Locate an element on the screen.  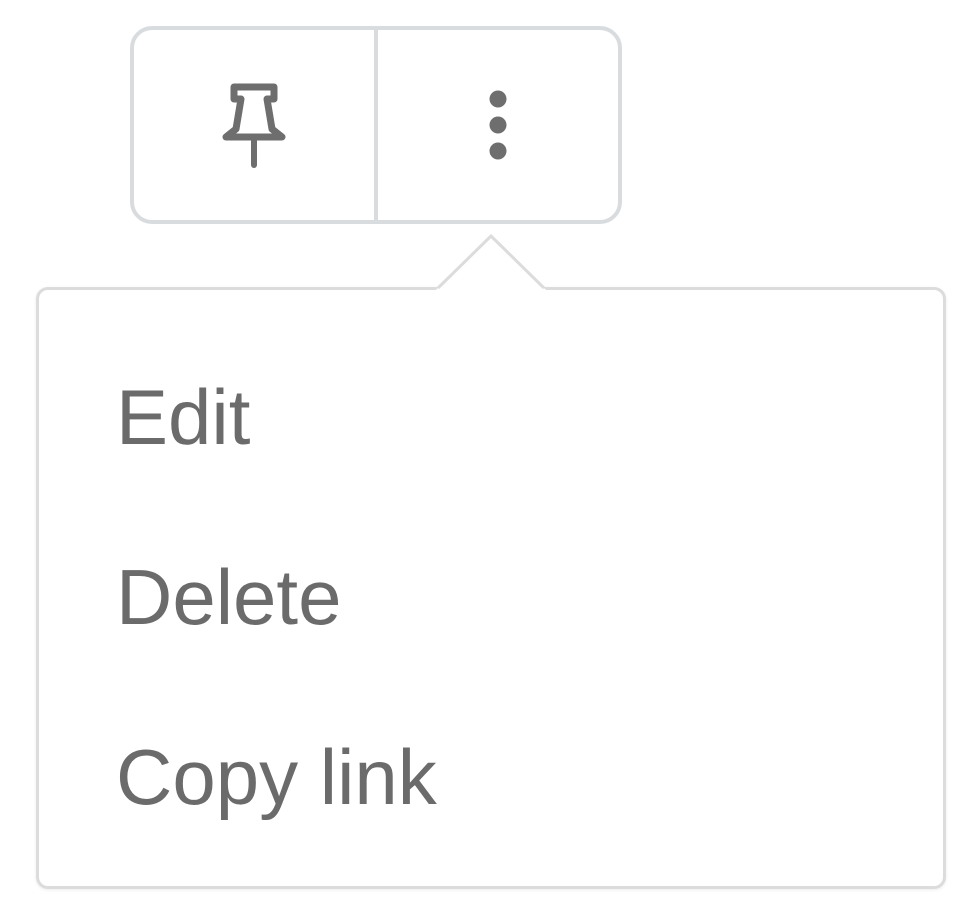
menu-item-delete: Delete is located at coordinates (228, 597).